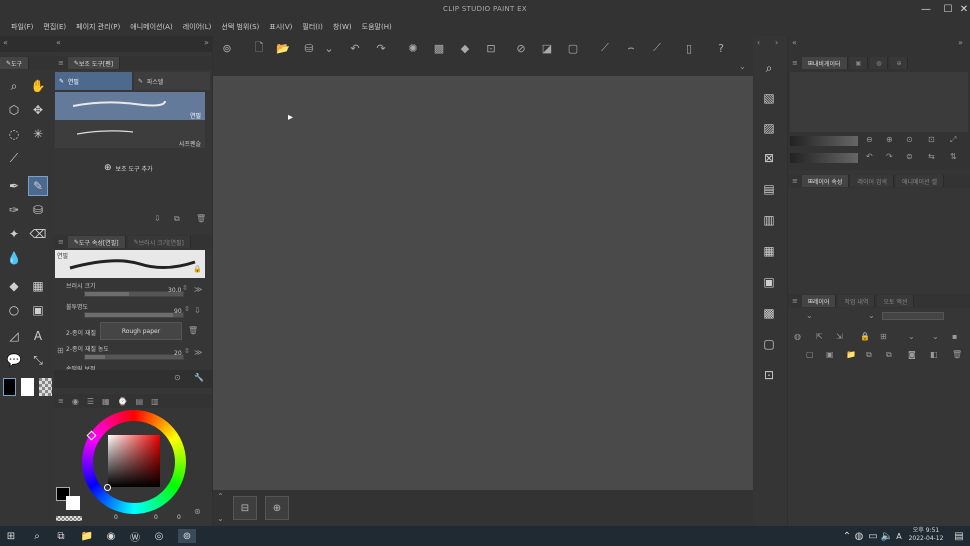  What do you see at coordinates (93, 81) in the screenshot?
I see `subtool-group-pencil: ✎ 연필` at bounding box center [93, 81].